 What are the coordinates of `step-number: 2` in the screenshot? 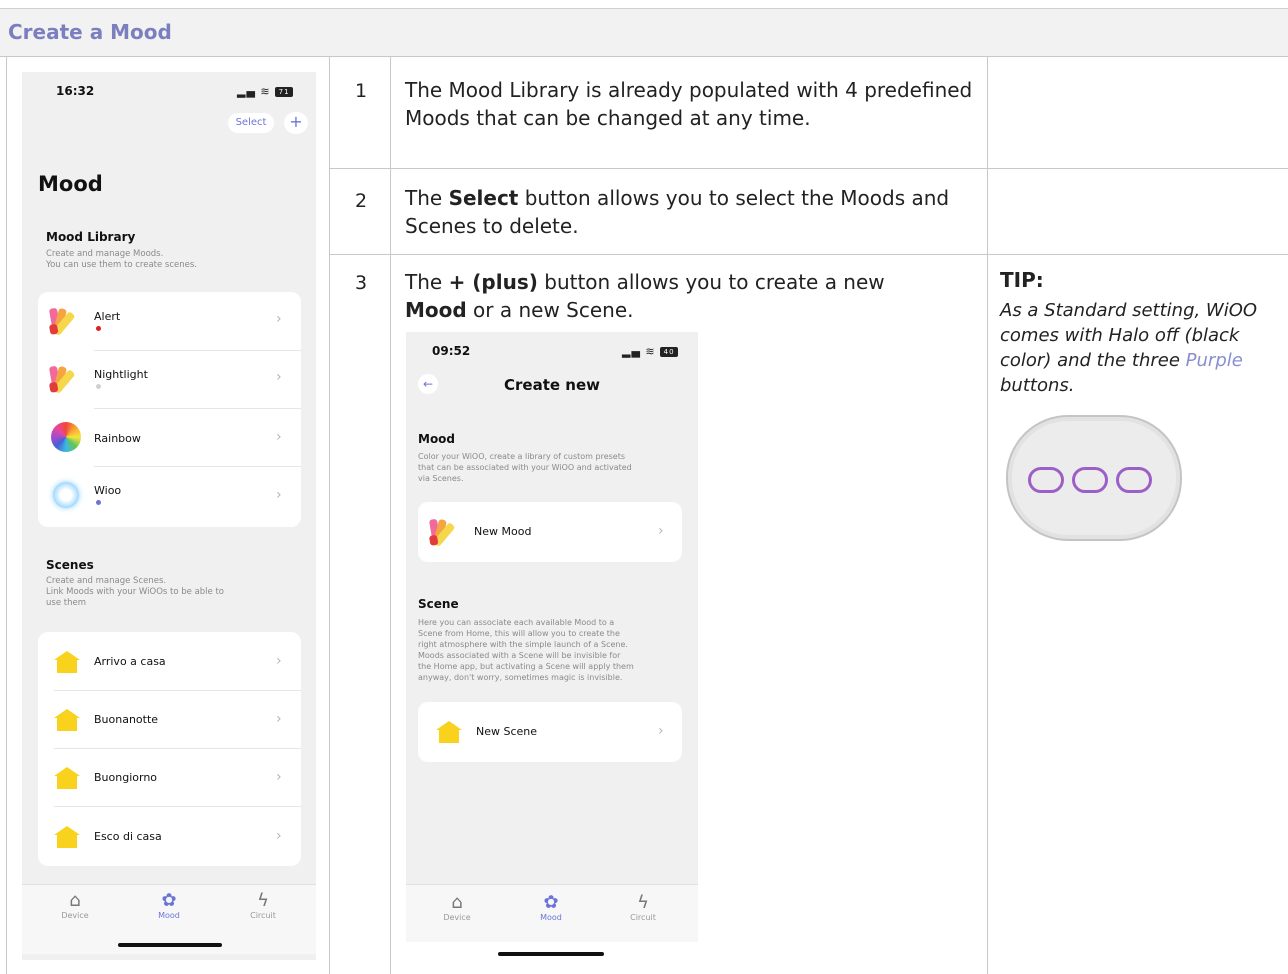 It's located at (361, 201).